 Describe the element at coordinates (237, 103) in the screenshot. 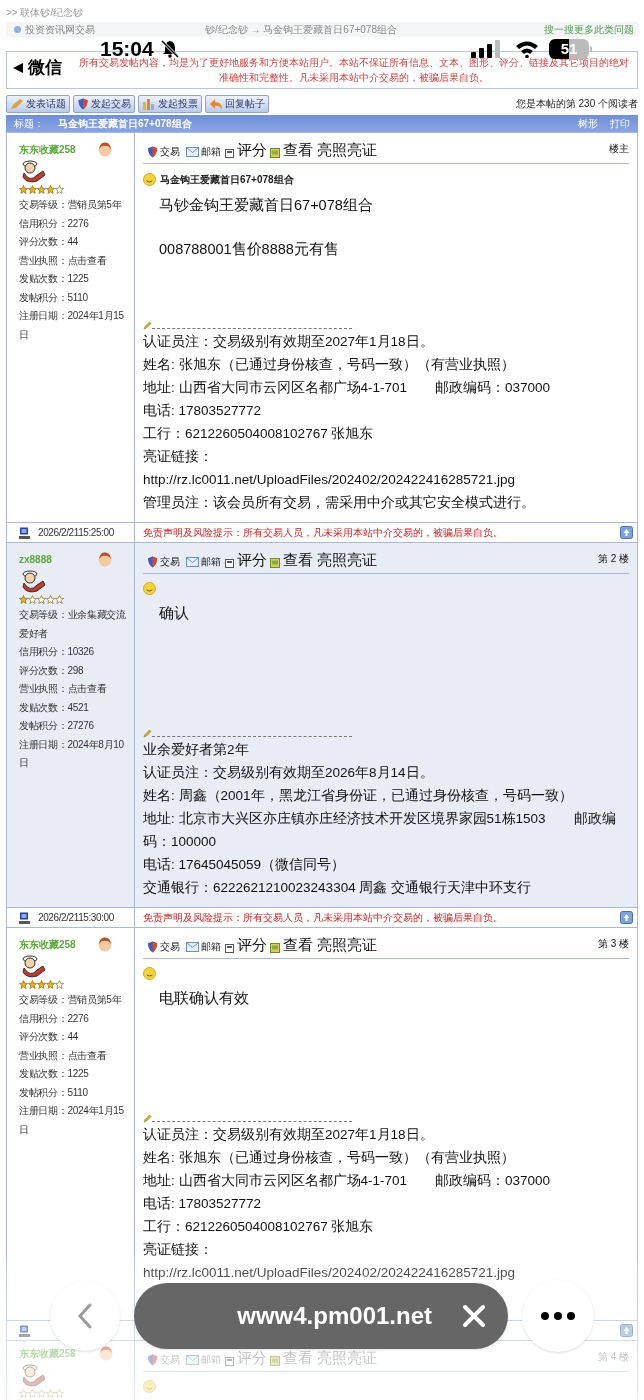

I see `toolbar-button: 回复帖子` at that location.